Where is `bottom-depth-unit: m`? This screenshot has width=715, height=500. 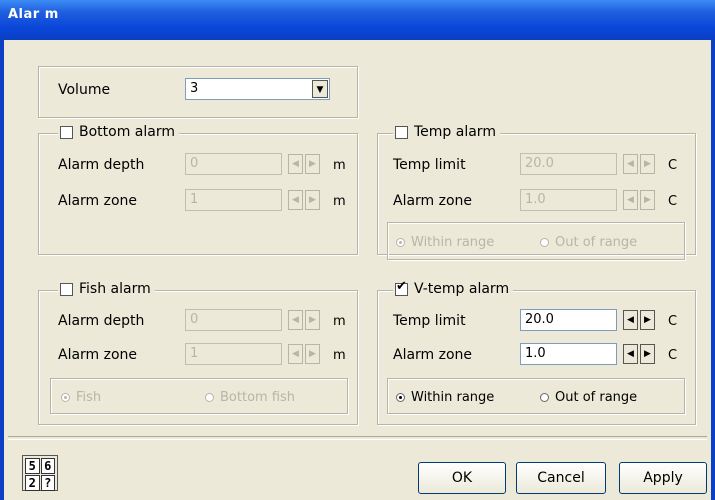 bottom-depth-unit: m is located at coordinates (339, 165).